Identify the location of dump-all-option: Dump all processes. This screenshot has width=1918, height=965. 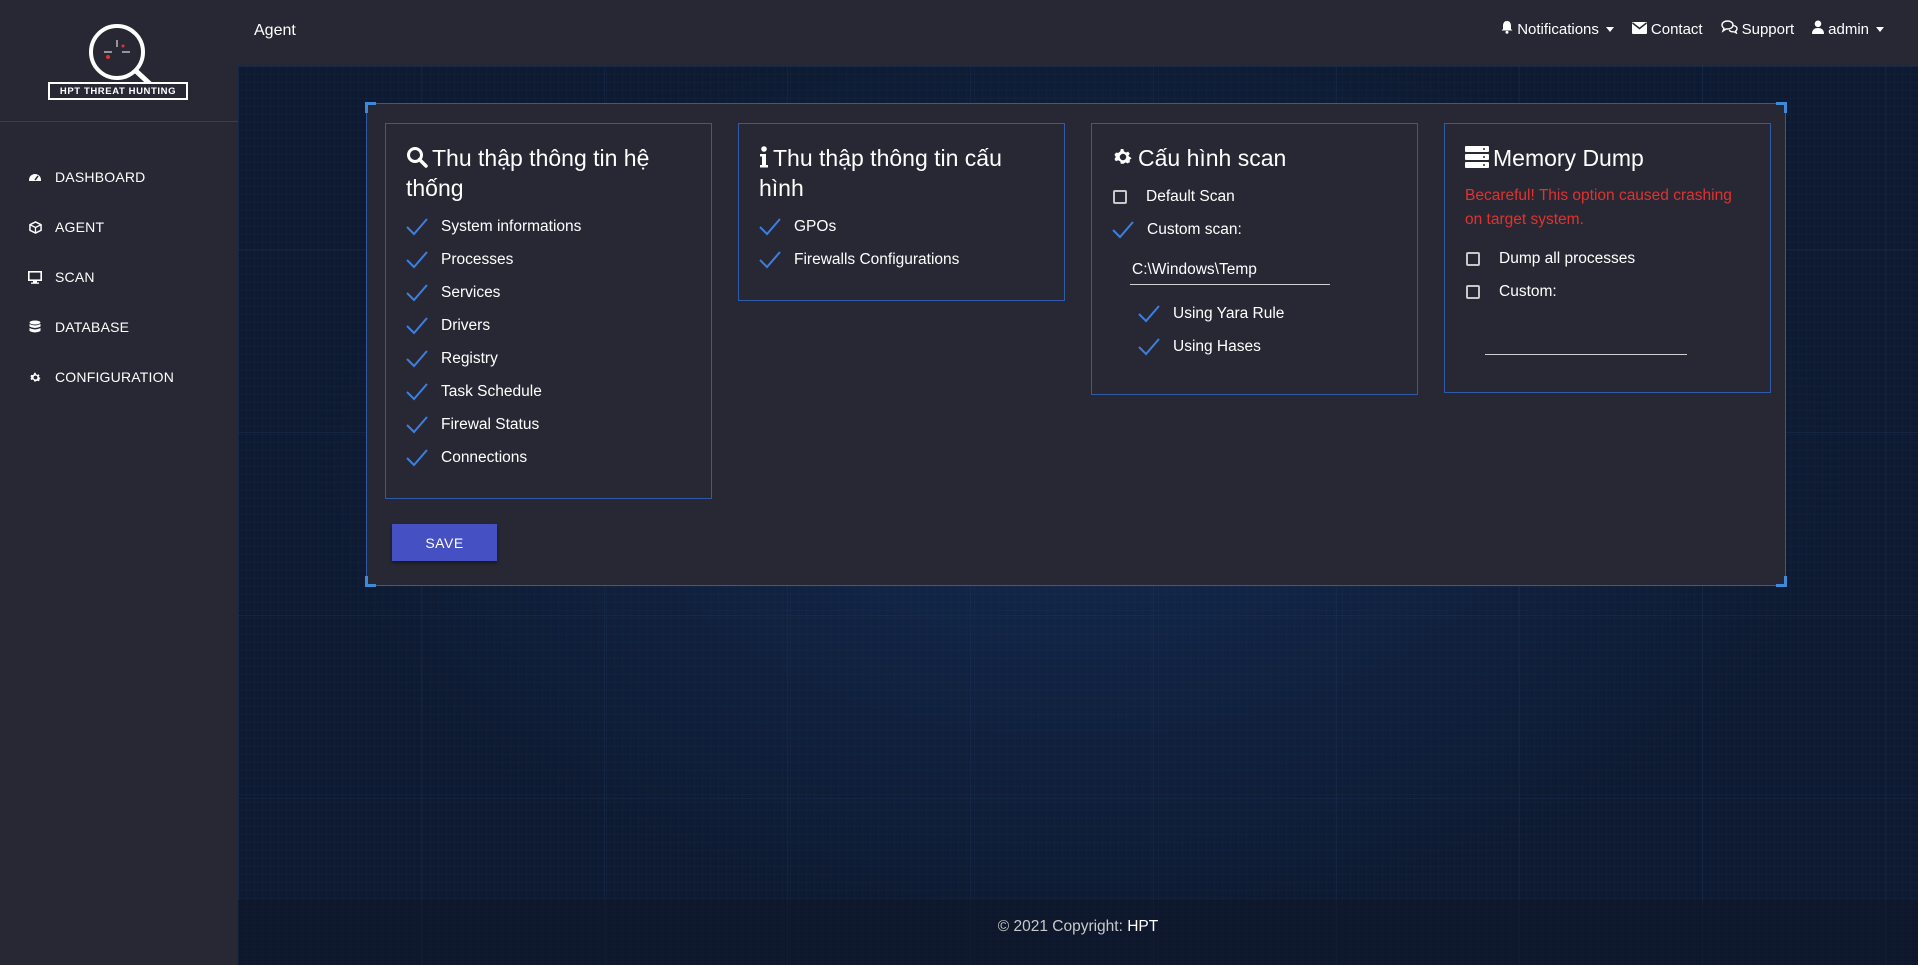
(1617, 258).